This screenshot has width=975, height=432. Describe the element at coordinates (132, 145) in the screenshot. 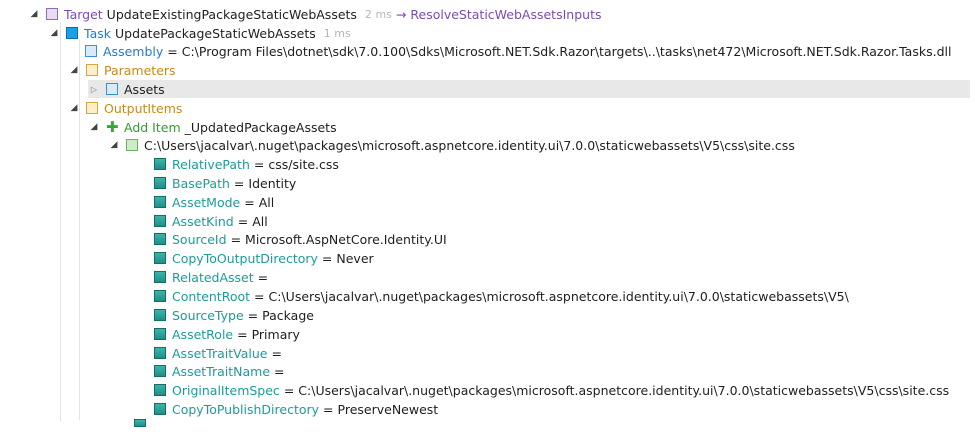

I see `item-icon` at that location.